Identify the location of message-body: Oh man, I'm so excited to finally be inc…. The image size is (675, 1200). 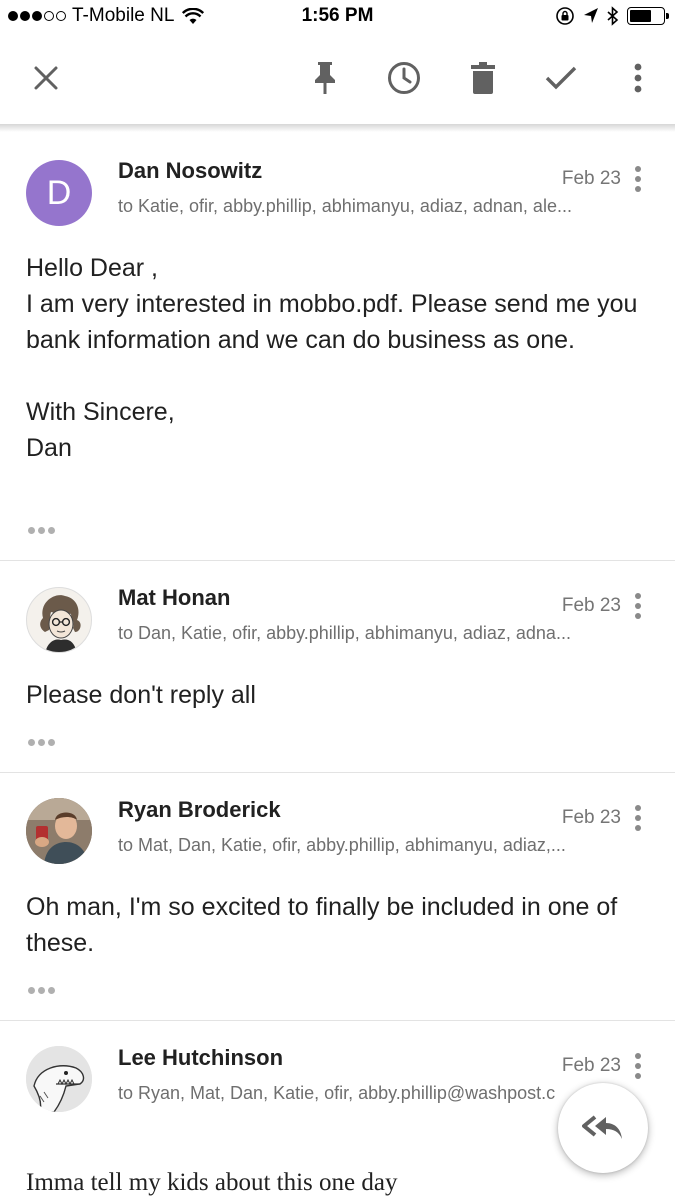
(322, 925).